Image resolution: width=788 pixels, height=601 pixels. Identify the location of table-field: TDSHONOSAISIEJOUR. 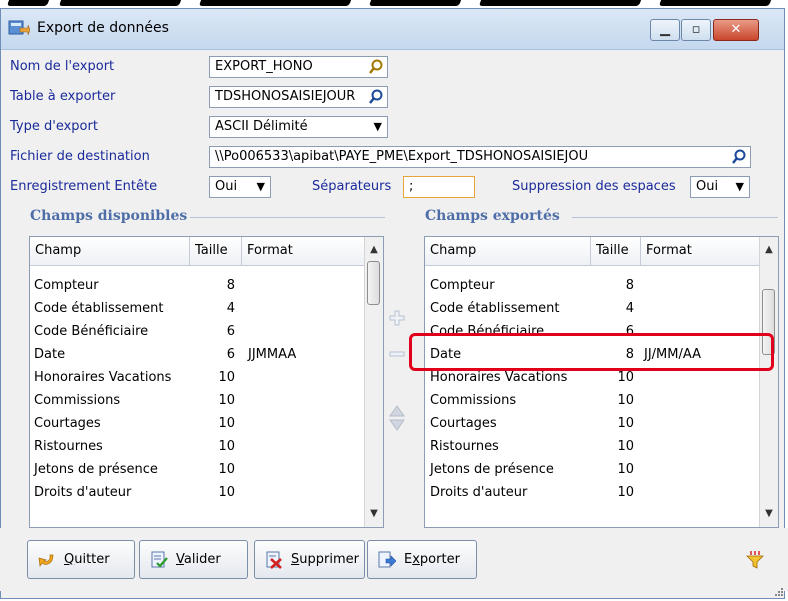
(298, 97).